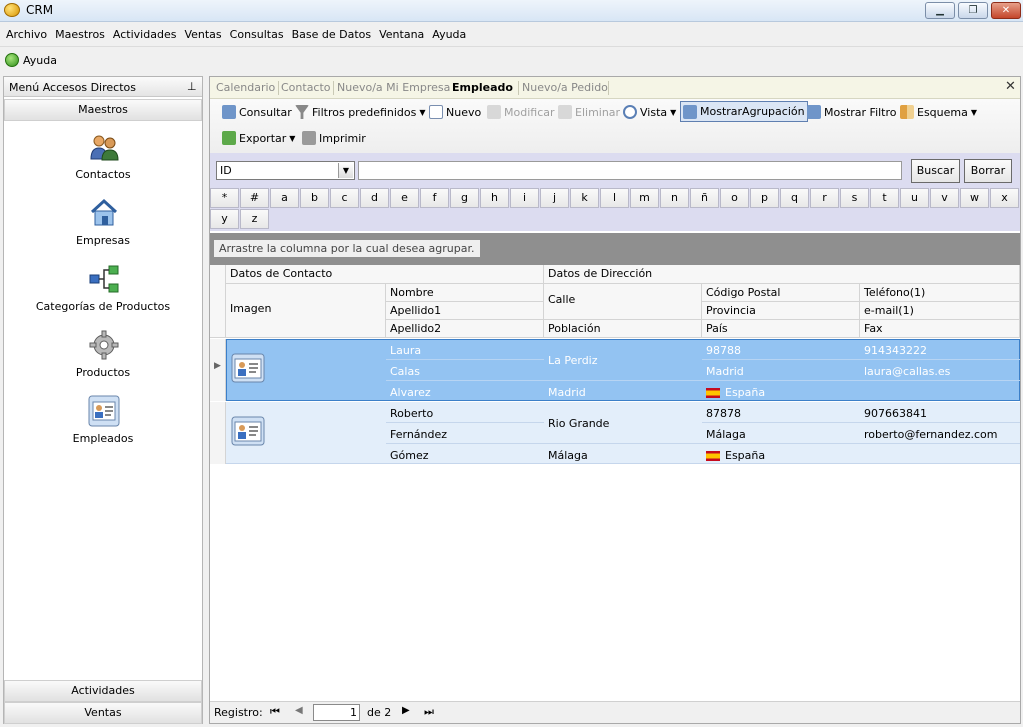 Image resolution: width=1023 pixels, height=727 pixels. Describe the element at coordinates (584, 198) in the screenshot. I see `letter-filter-button: k` at that location.